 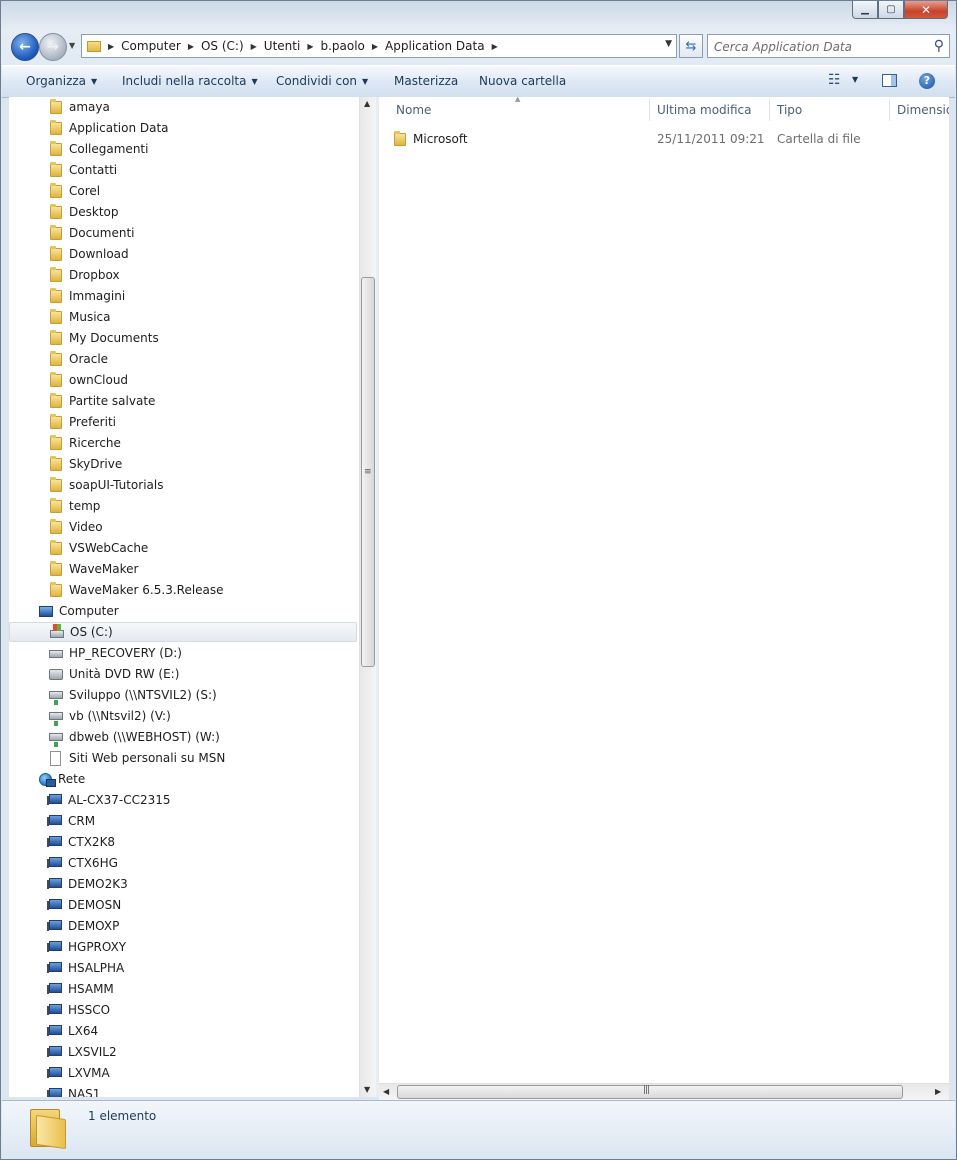 I want to click on search-box: ⚲, so click(x=828, y=46).